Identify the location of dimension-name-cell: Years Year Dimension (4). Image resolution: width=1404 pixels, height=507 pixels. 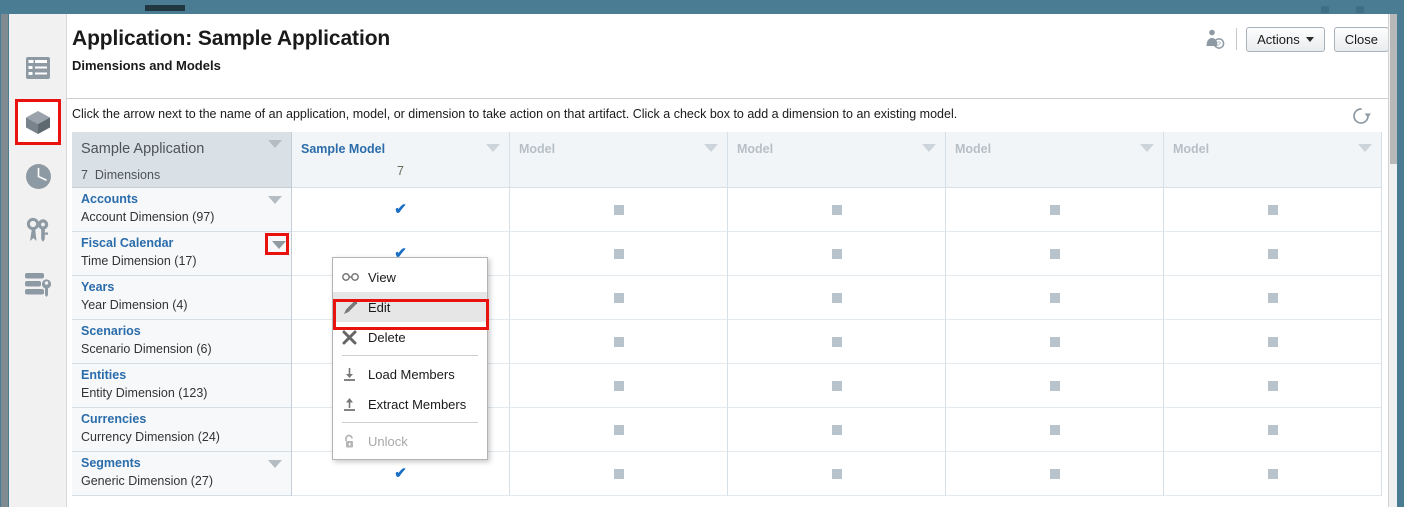
(182, 298).